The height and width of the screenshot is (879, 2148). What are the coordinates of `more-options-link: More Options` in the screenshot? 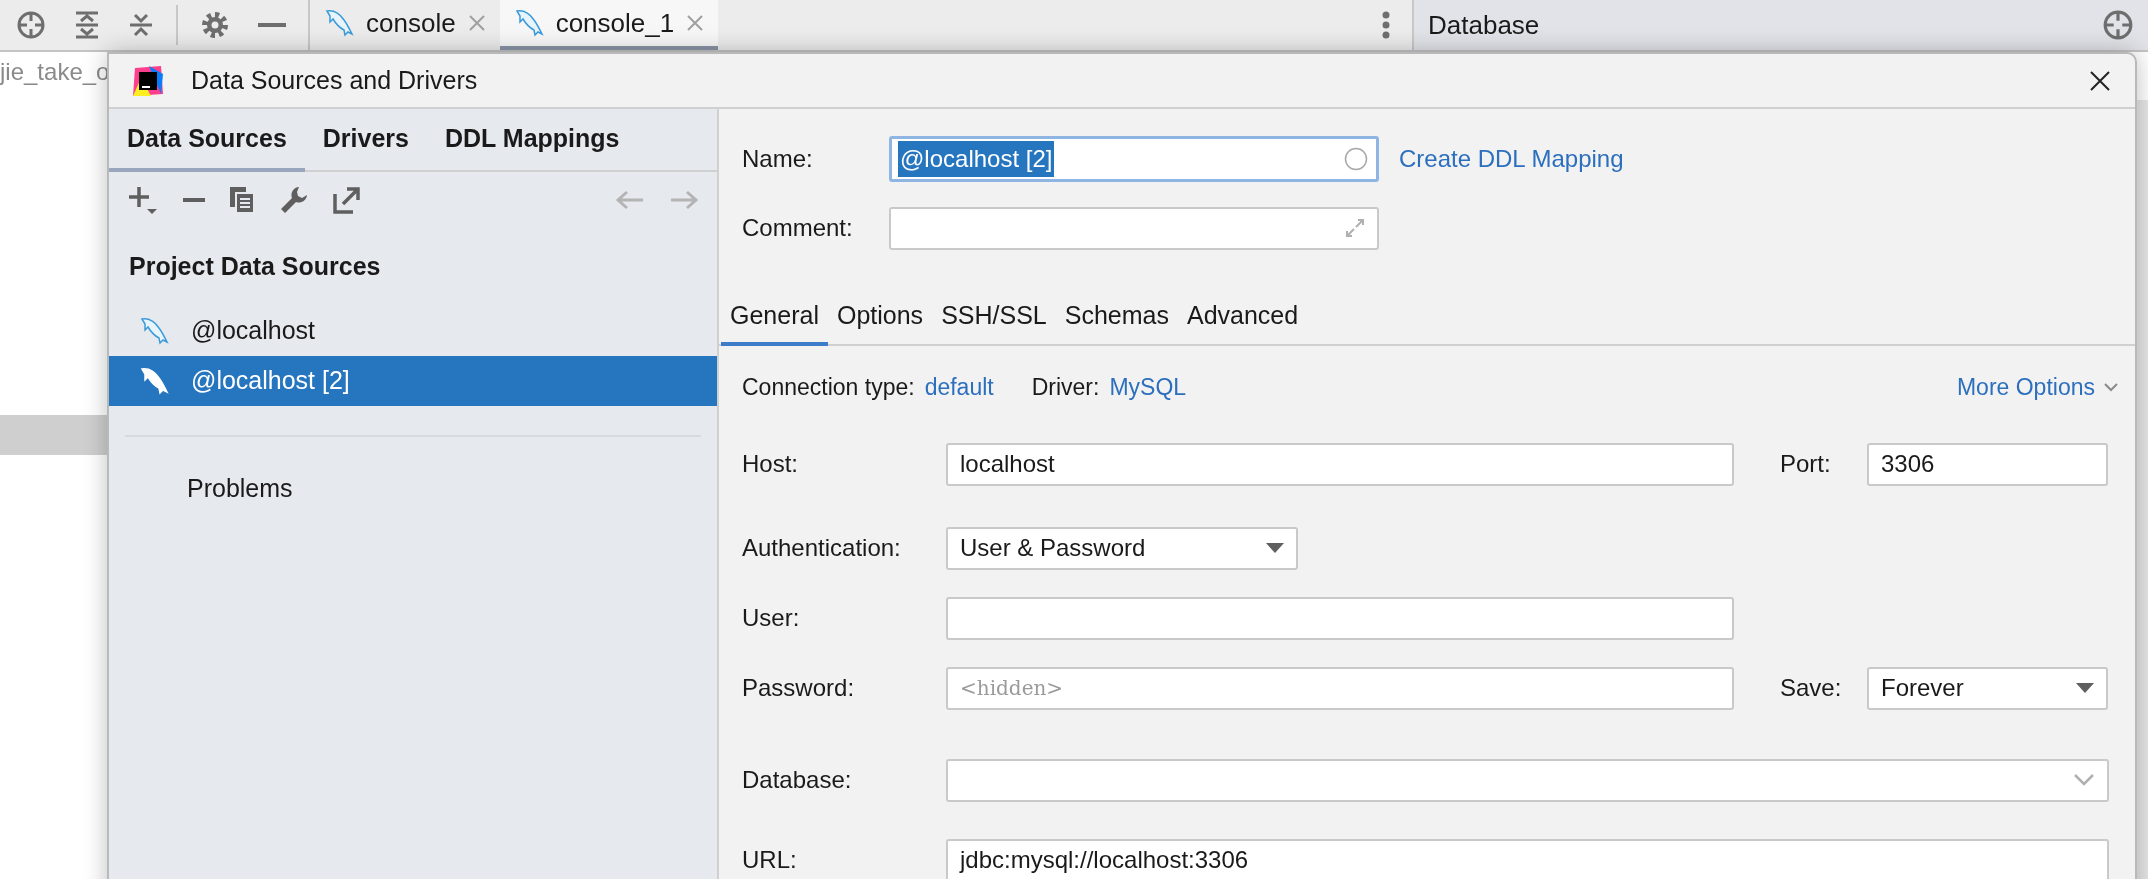 It's located at (2025, 387).